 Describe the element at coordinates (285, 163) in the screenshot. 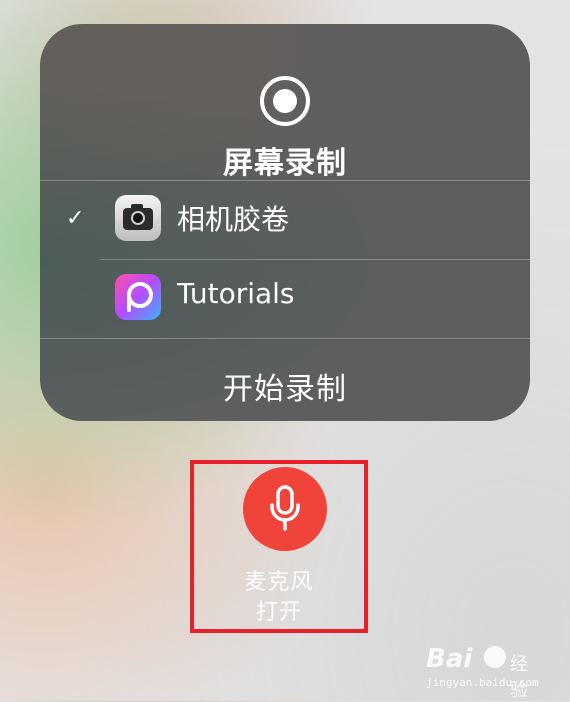

I see `panel-title: 屏幕录制` at that location.